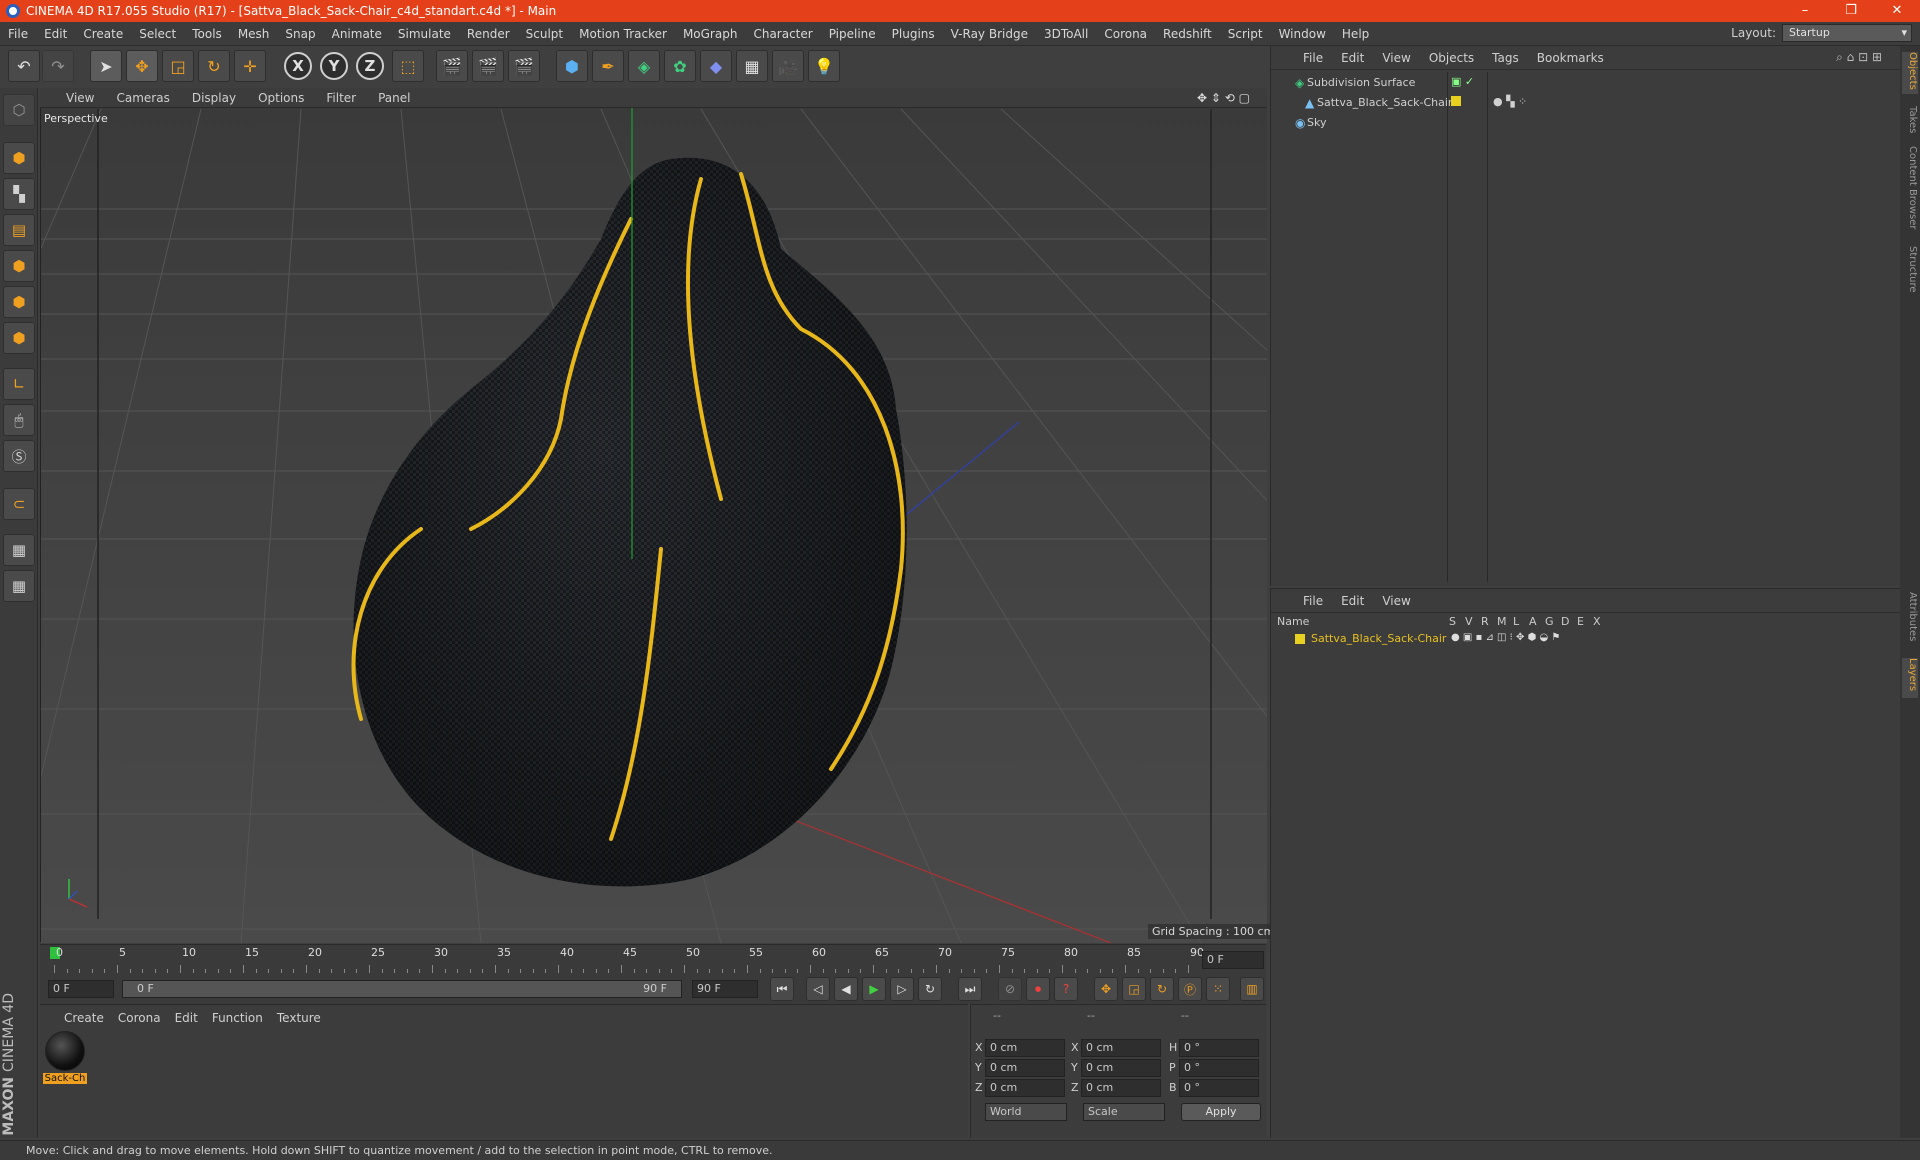 Image resolution: width=1920 pixels, height=1160 pixels. Describe the element at coordinates (1302, 34) in the screenshot. I see `menu-window: Window` at that location.